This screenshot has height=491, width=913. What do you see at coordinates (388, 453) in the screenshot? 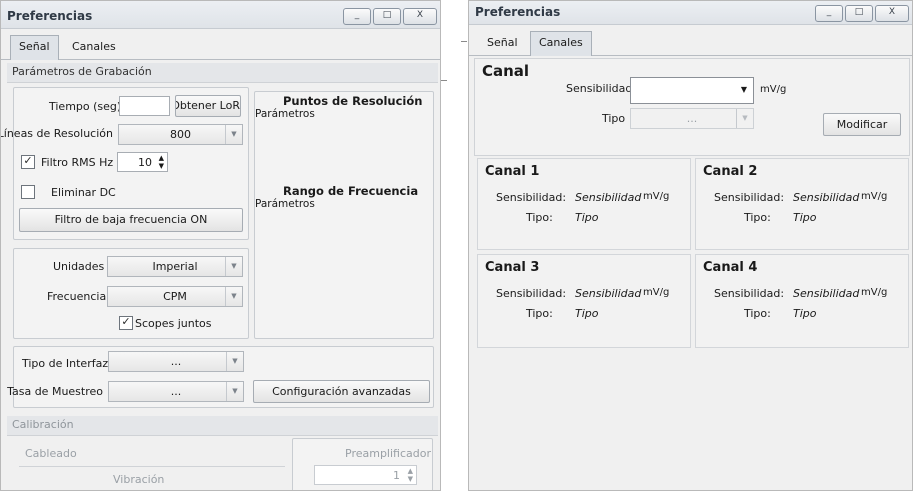
I see `preamp-label: Preamplificador` at bounding box center [388, 453].